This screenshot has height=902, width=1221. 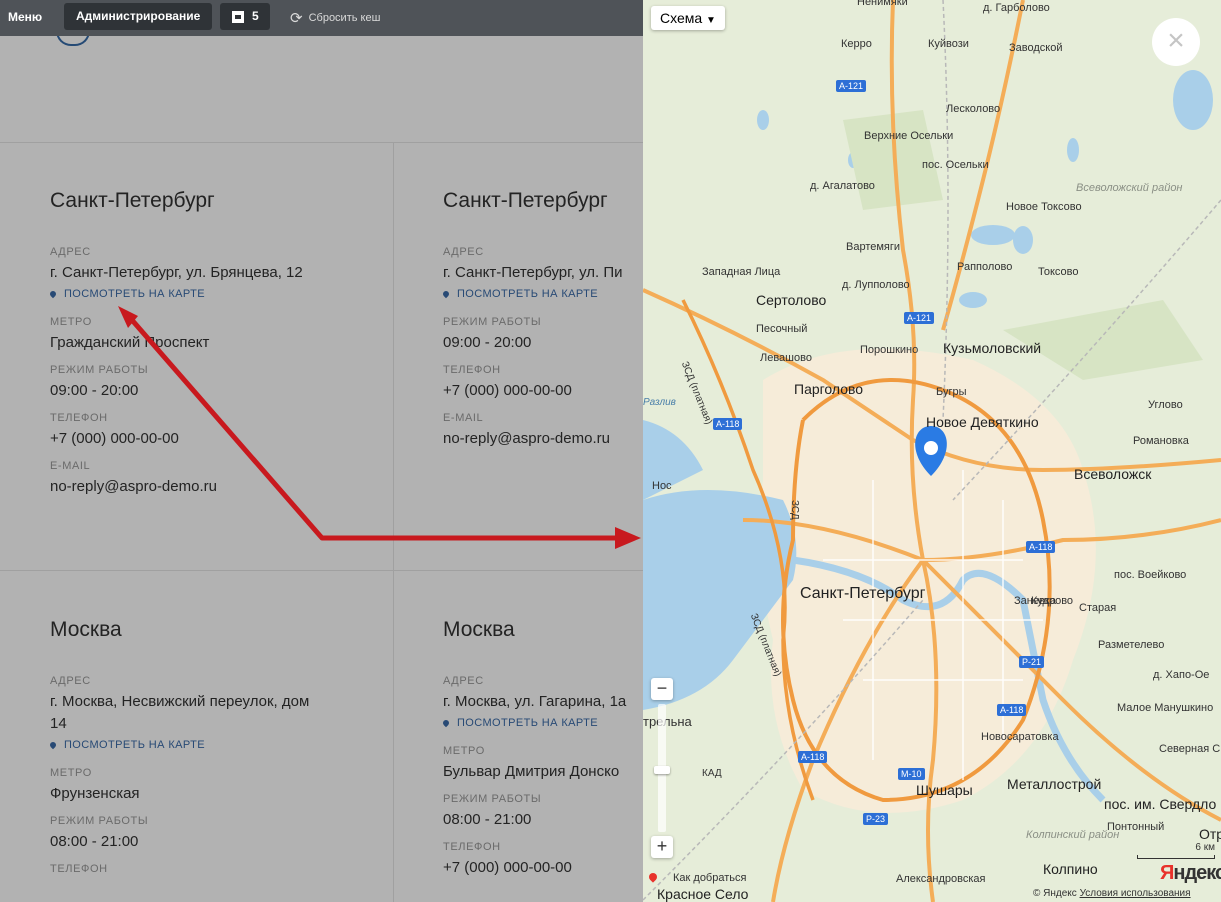 I want to click on zoom-control: − +, so click(x=662, y=768).